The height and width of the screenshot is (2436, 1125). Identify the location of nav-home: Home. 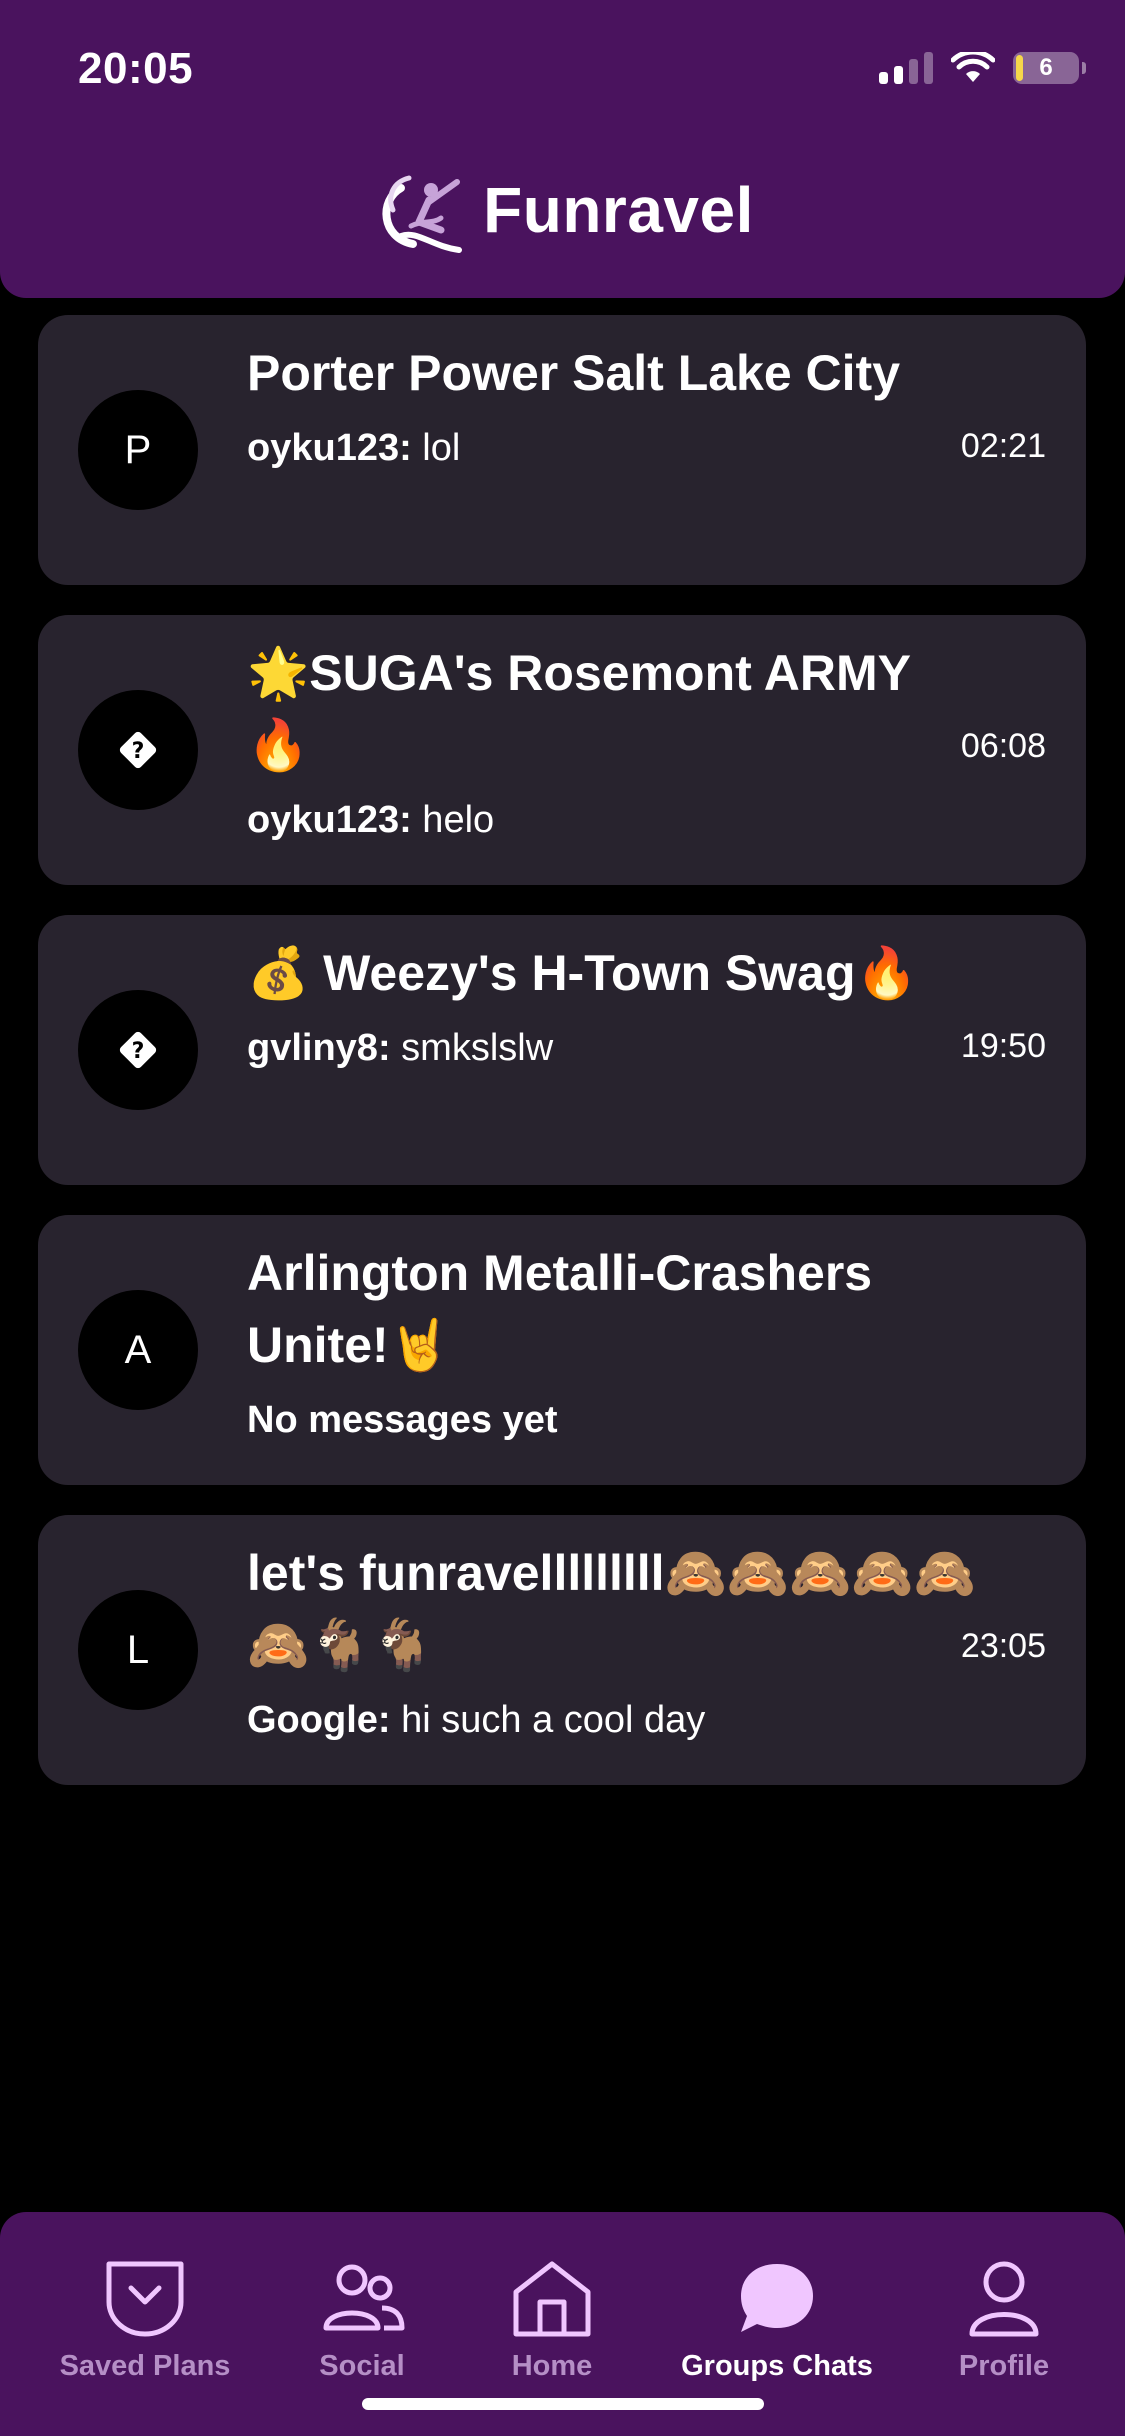
(552, 2320).